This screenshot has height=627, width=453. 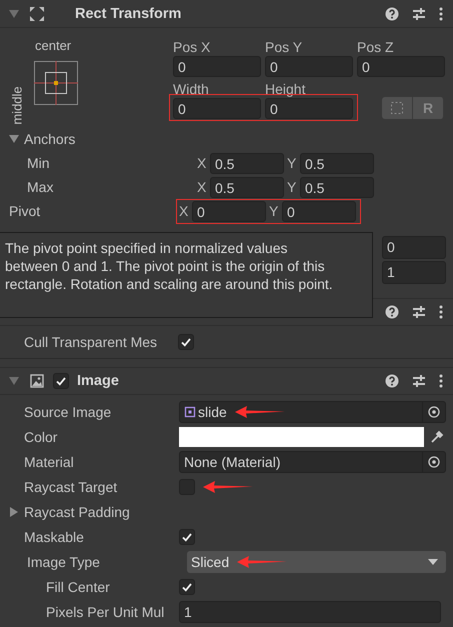 I want to click on field-label: Pos Z, so click(x=376, y=47).